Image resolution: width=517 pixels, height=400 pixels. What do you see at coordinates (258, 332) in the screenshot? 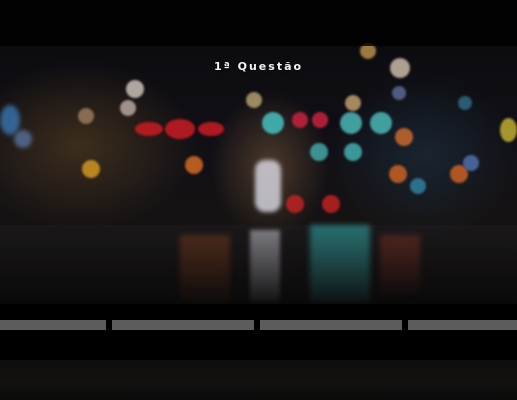
I see `bottom-overlay-band` at bounding box center [258, 332].